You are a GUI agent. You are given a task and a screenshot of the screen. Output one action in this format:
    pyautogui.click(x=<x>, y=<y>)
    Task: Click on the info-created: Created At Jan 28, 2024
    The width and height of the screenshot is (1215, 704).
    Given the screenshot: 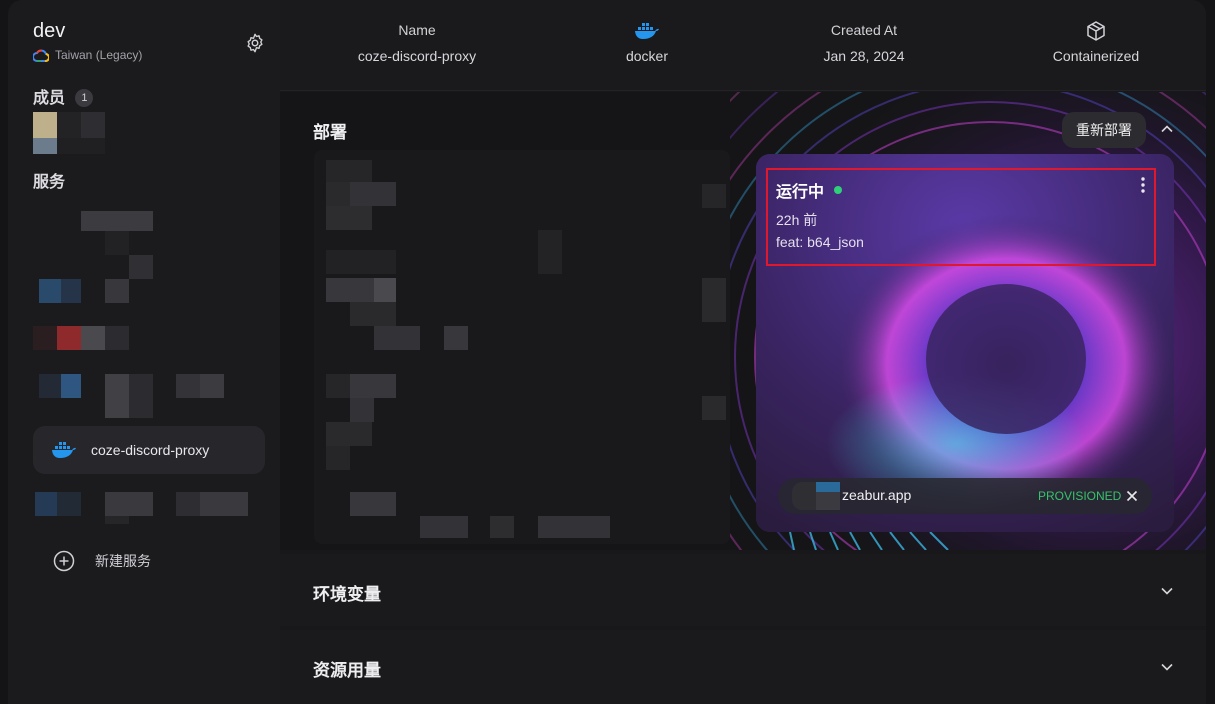 What is the action you would take?
    pyautogui.click(x=864, y=41)
    